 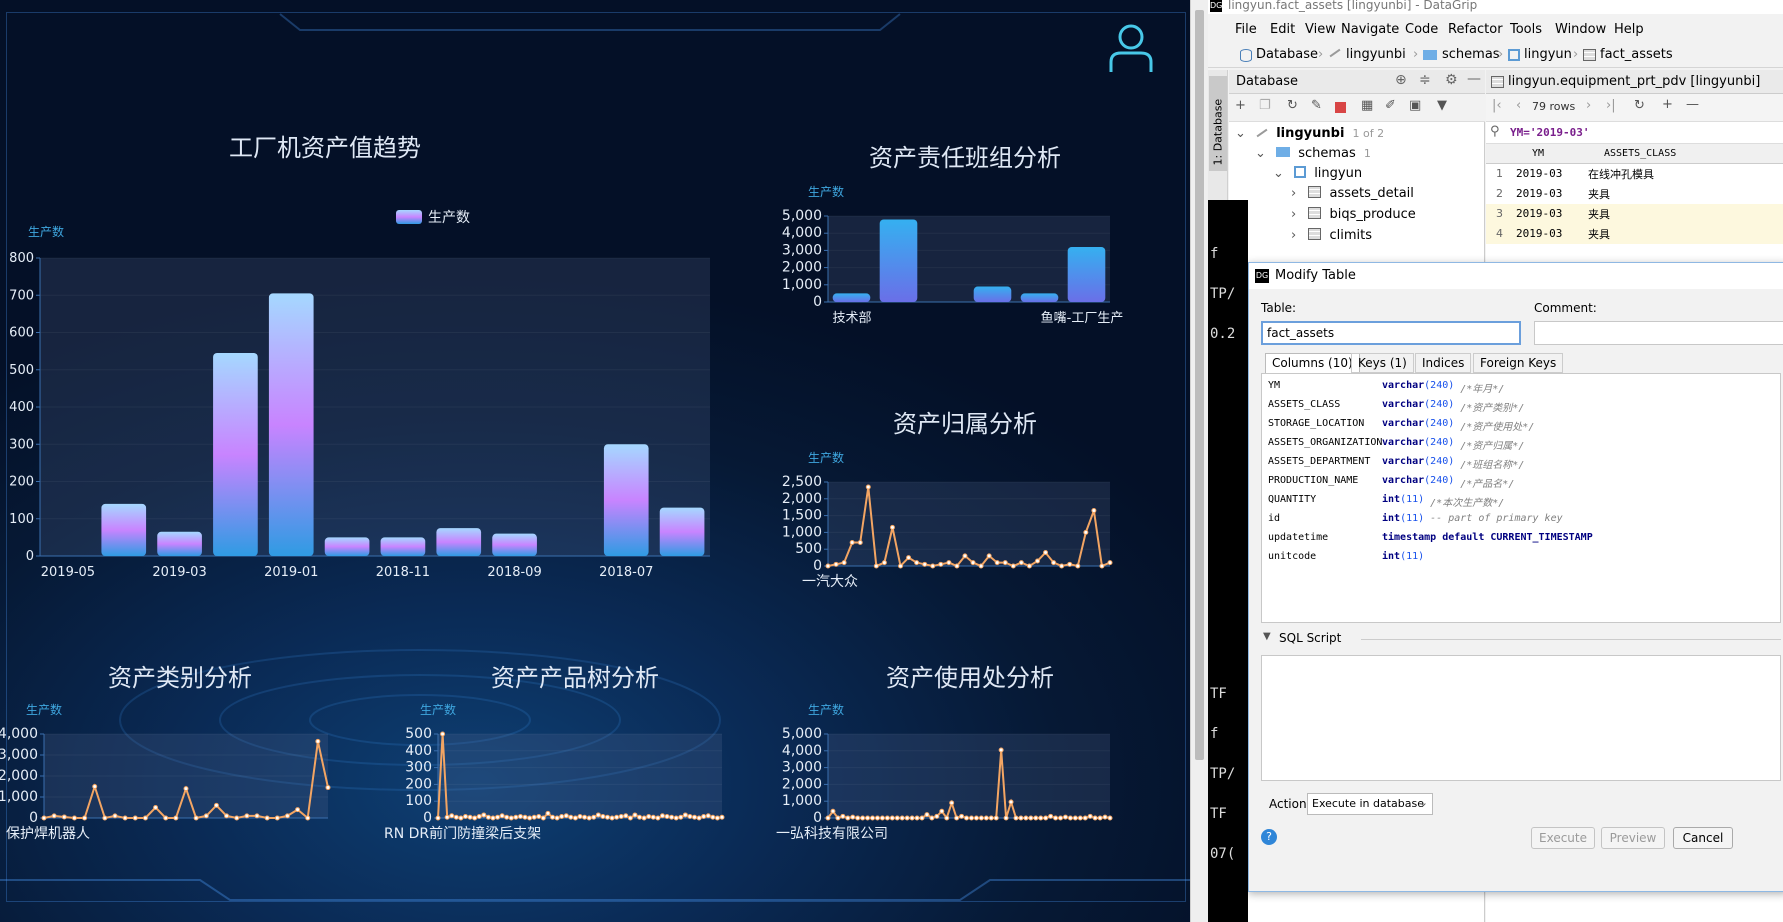 What do you see at coordinates (1423, 802) in the screenshot?
I see `chevron-down-icon: ⌄` at bounding box center [1423, 802].